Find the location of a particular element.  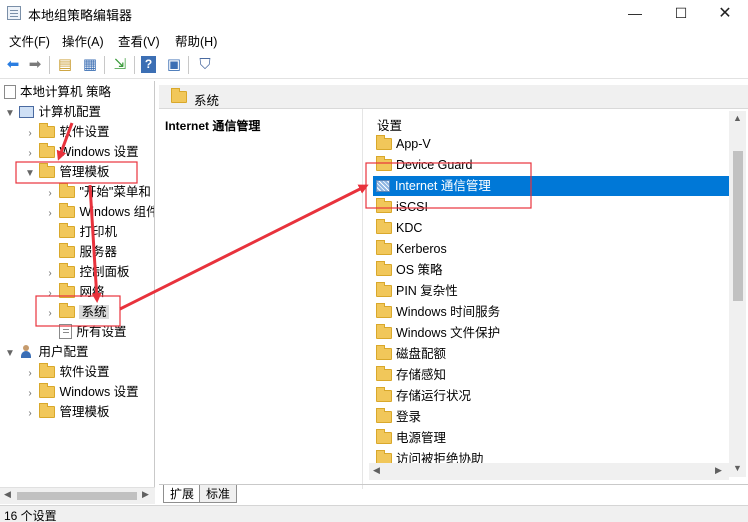

list-item: 存储运行状况 is located at coordinates (553, 396).